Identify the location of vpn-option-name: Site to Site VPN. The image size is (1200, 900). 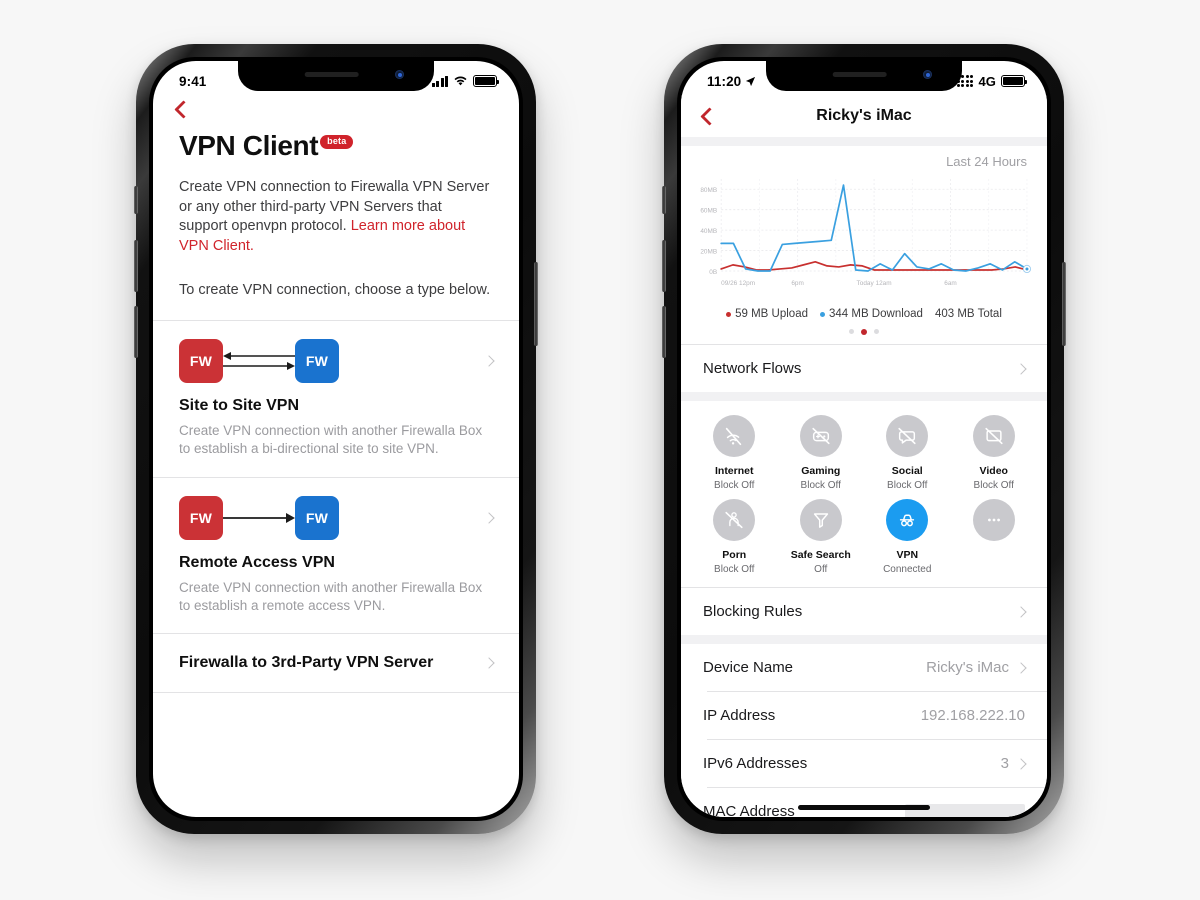
(239, 406).